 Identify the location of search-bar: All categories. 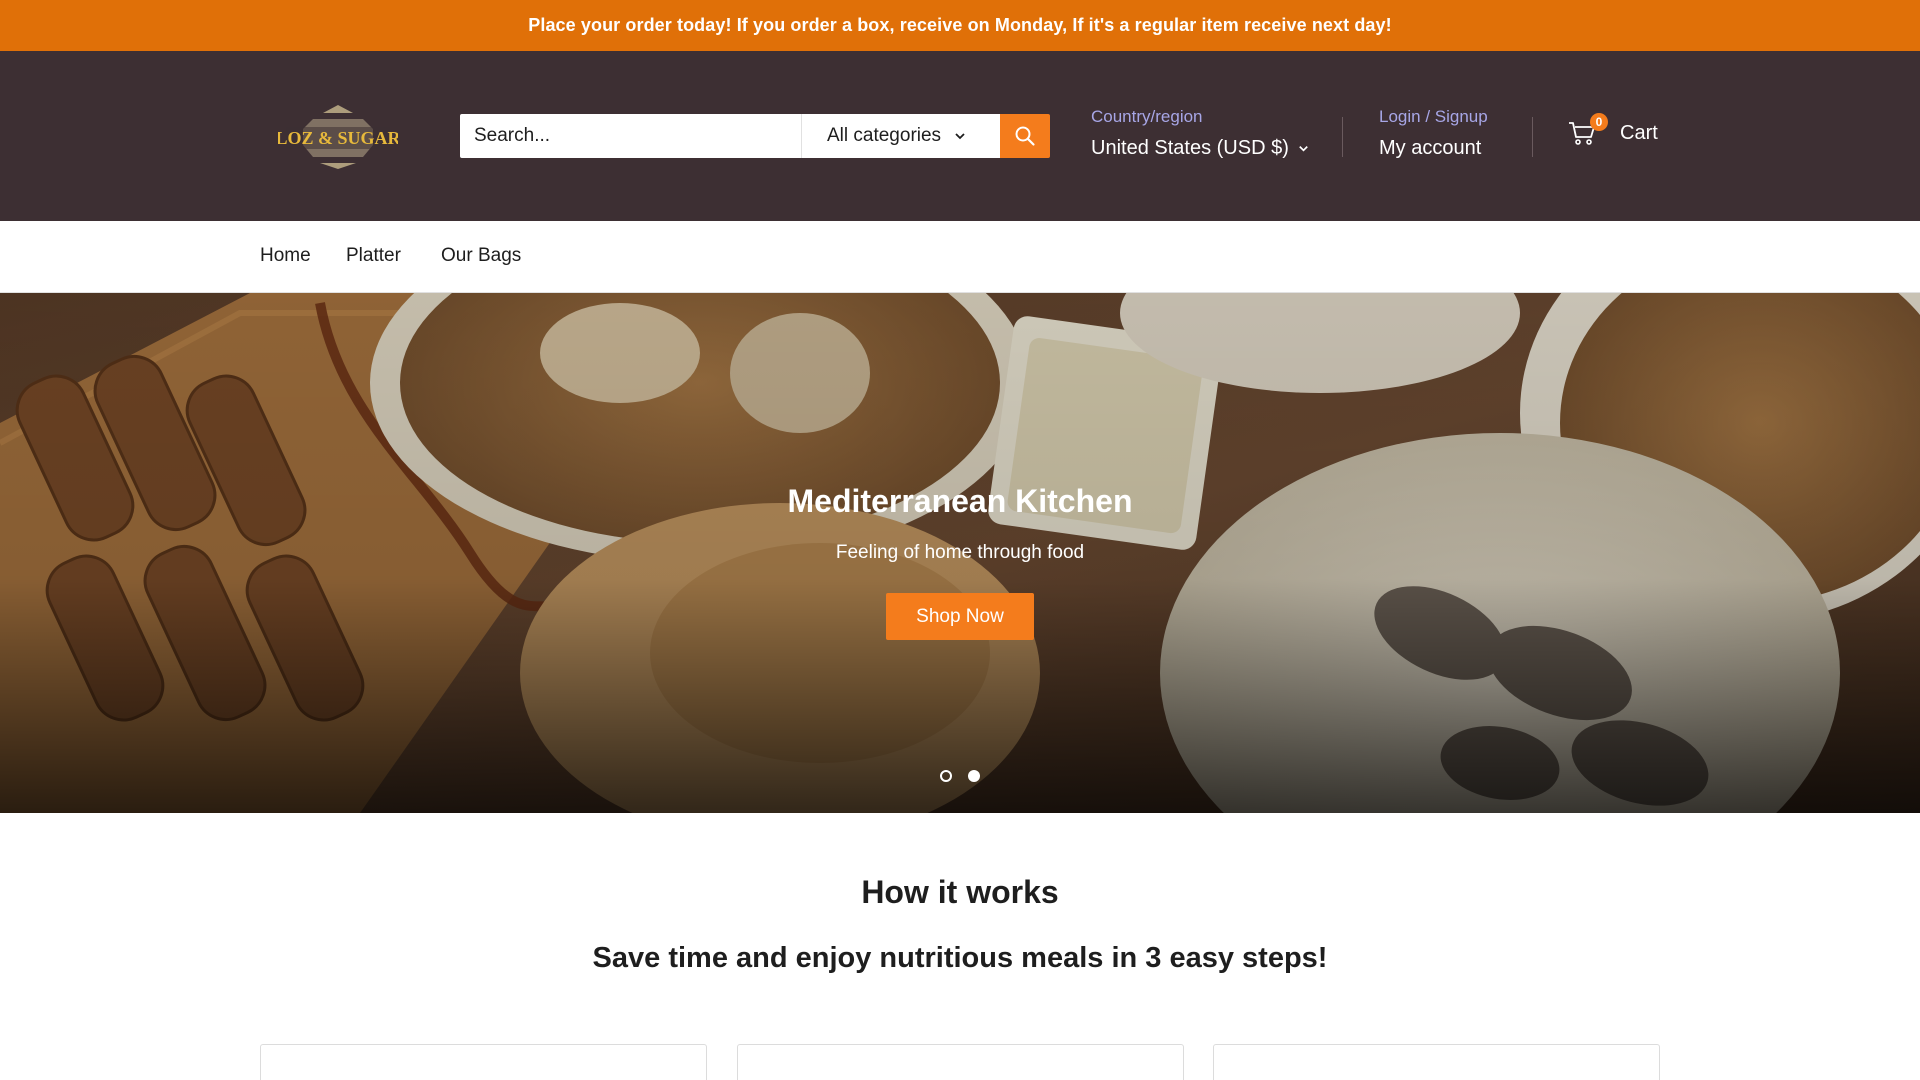
(755, 136).